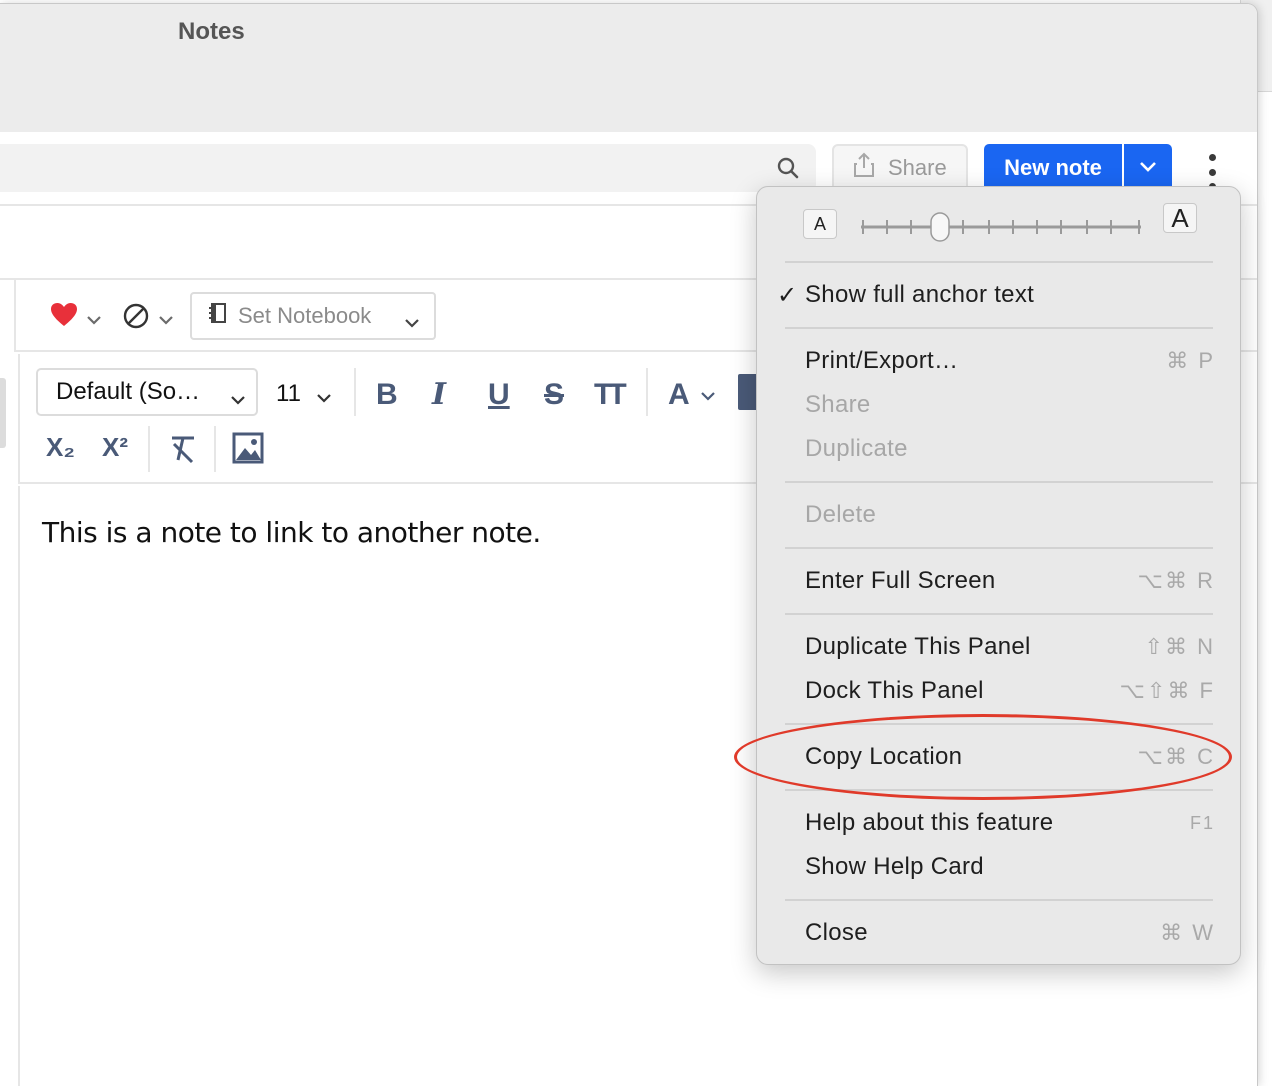  I want to click on menu-item-share: Share, so click(1010, 405).